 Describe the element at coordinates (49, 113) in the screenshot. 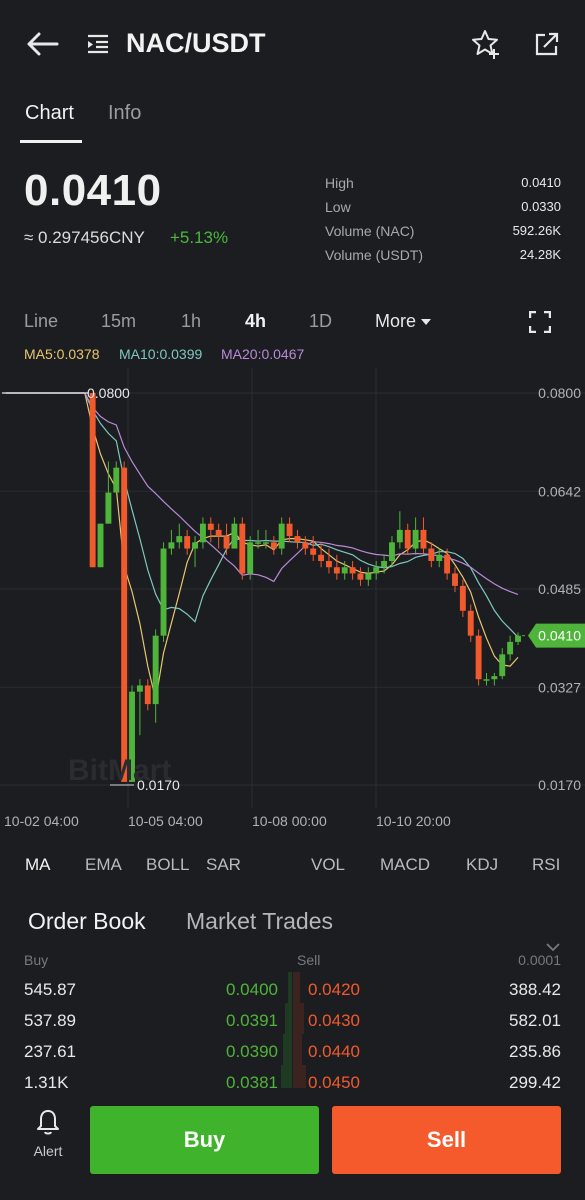

I see `tab-chart: Chart` at that location.